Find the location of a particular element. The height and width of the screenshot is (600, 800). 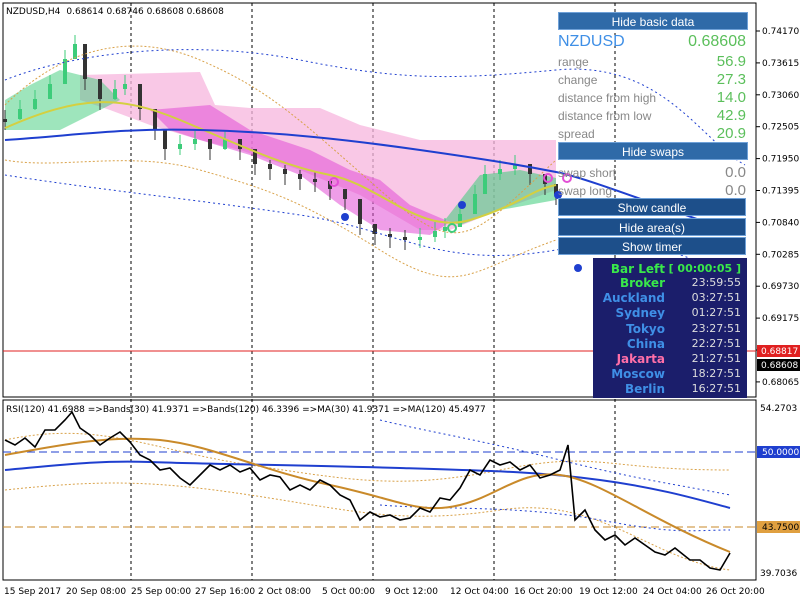

timezone-time: 03:27:51 is located at coordinates (716, 298).